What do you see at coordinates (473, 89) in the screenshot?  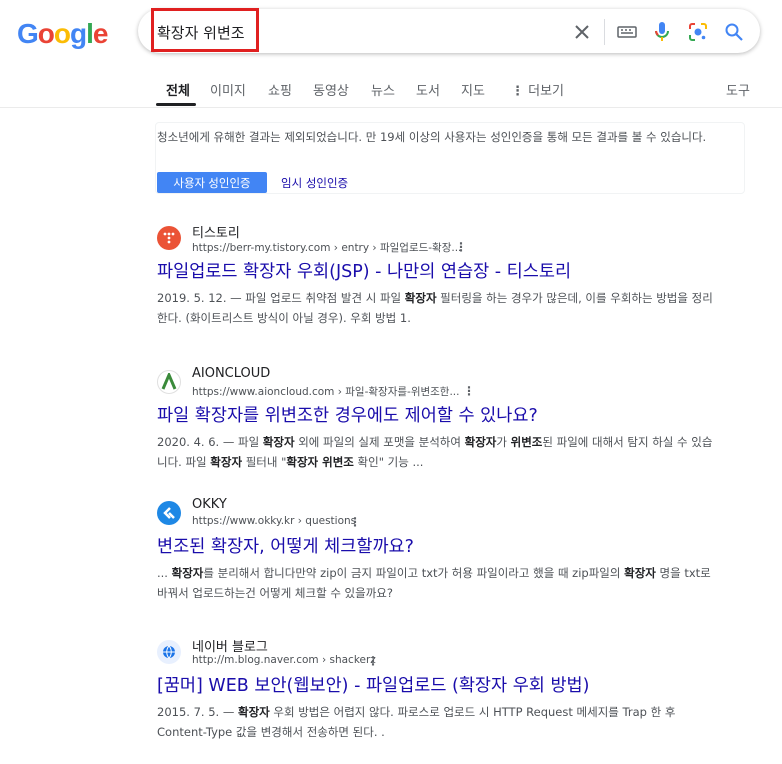 I see `tab-maps: 지도` at bounding box center [473, 89].